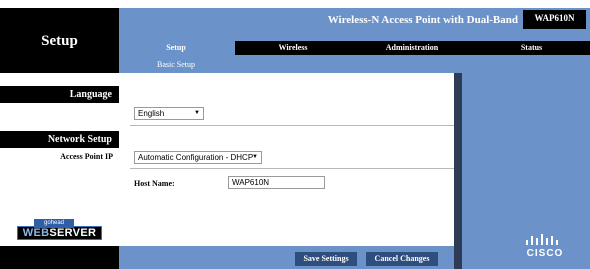  I want to click on product-name: Wireless-N Access Point with Dual-Band, so click(422, 20).